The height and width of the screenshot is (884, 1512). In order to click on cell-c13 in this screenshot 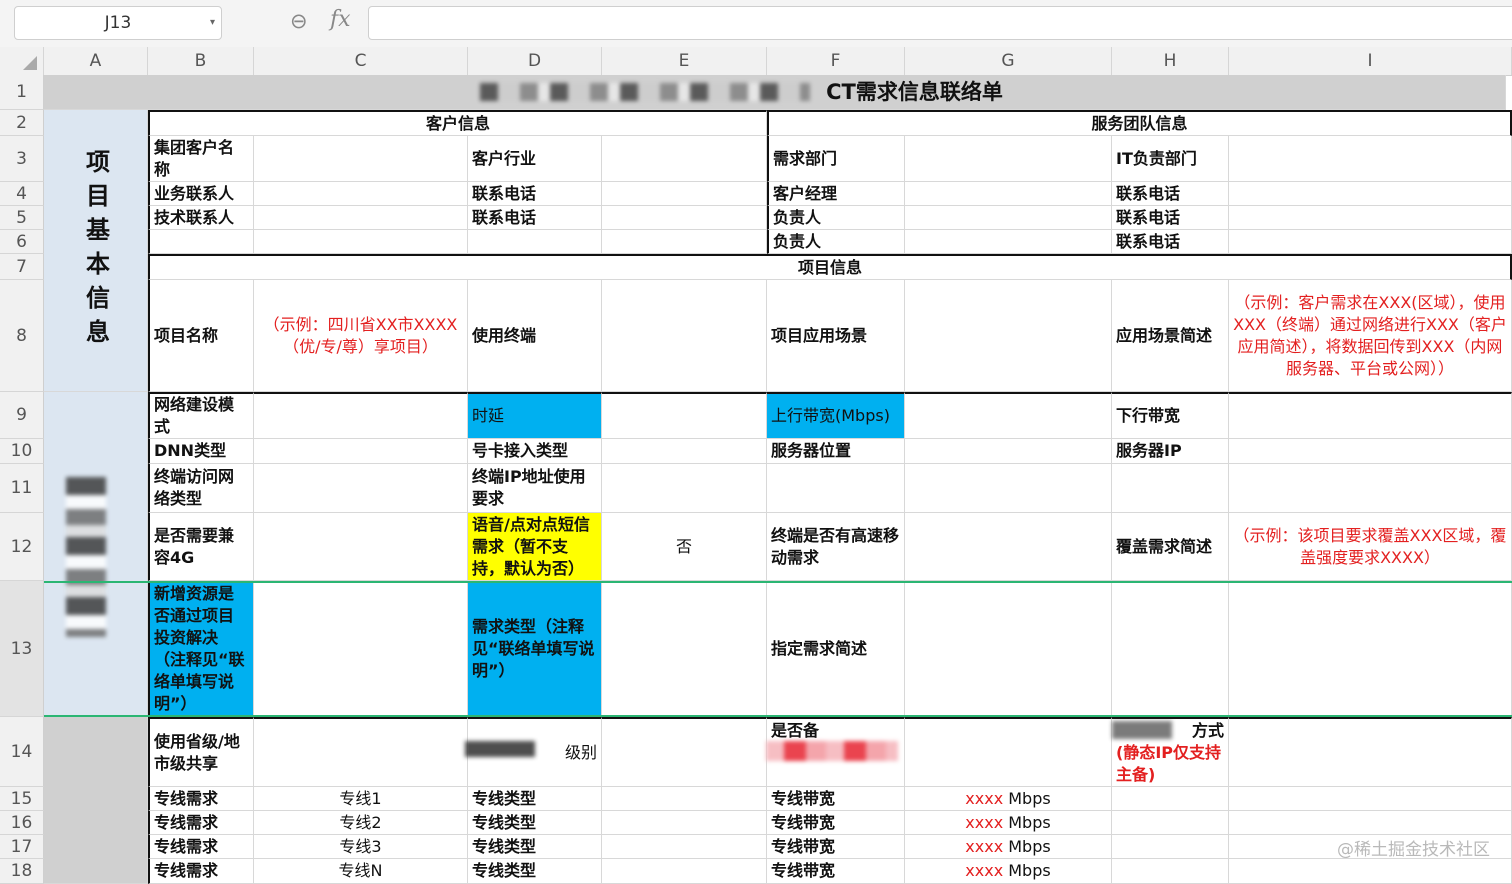, I will do `click(361, 649)`.